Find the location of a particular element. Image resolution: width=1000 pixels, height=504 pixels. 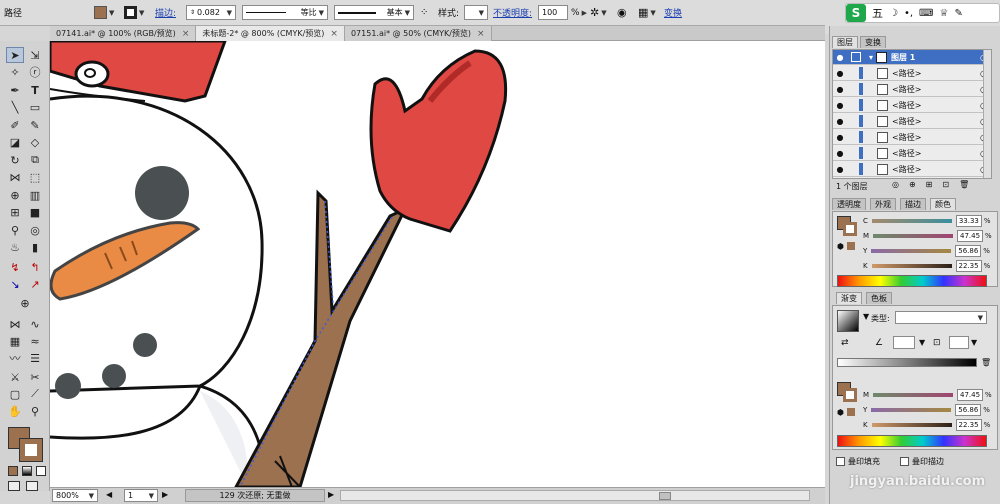

black-value: 22.35 is located at coordinates (968, 425).